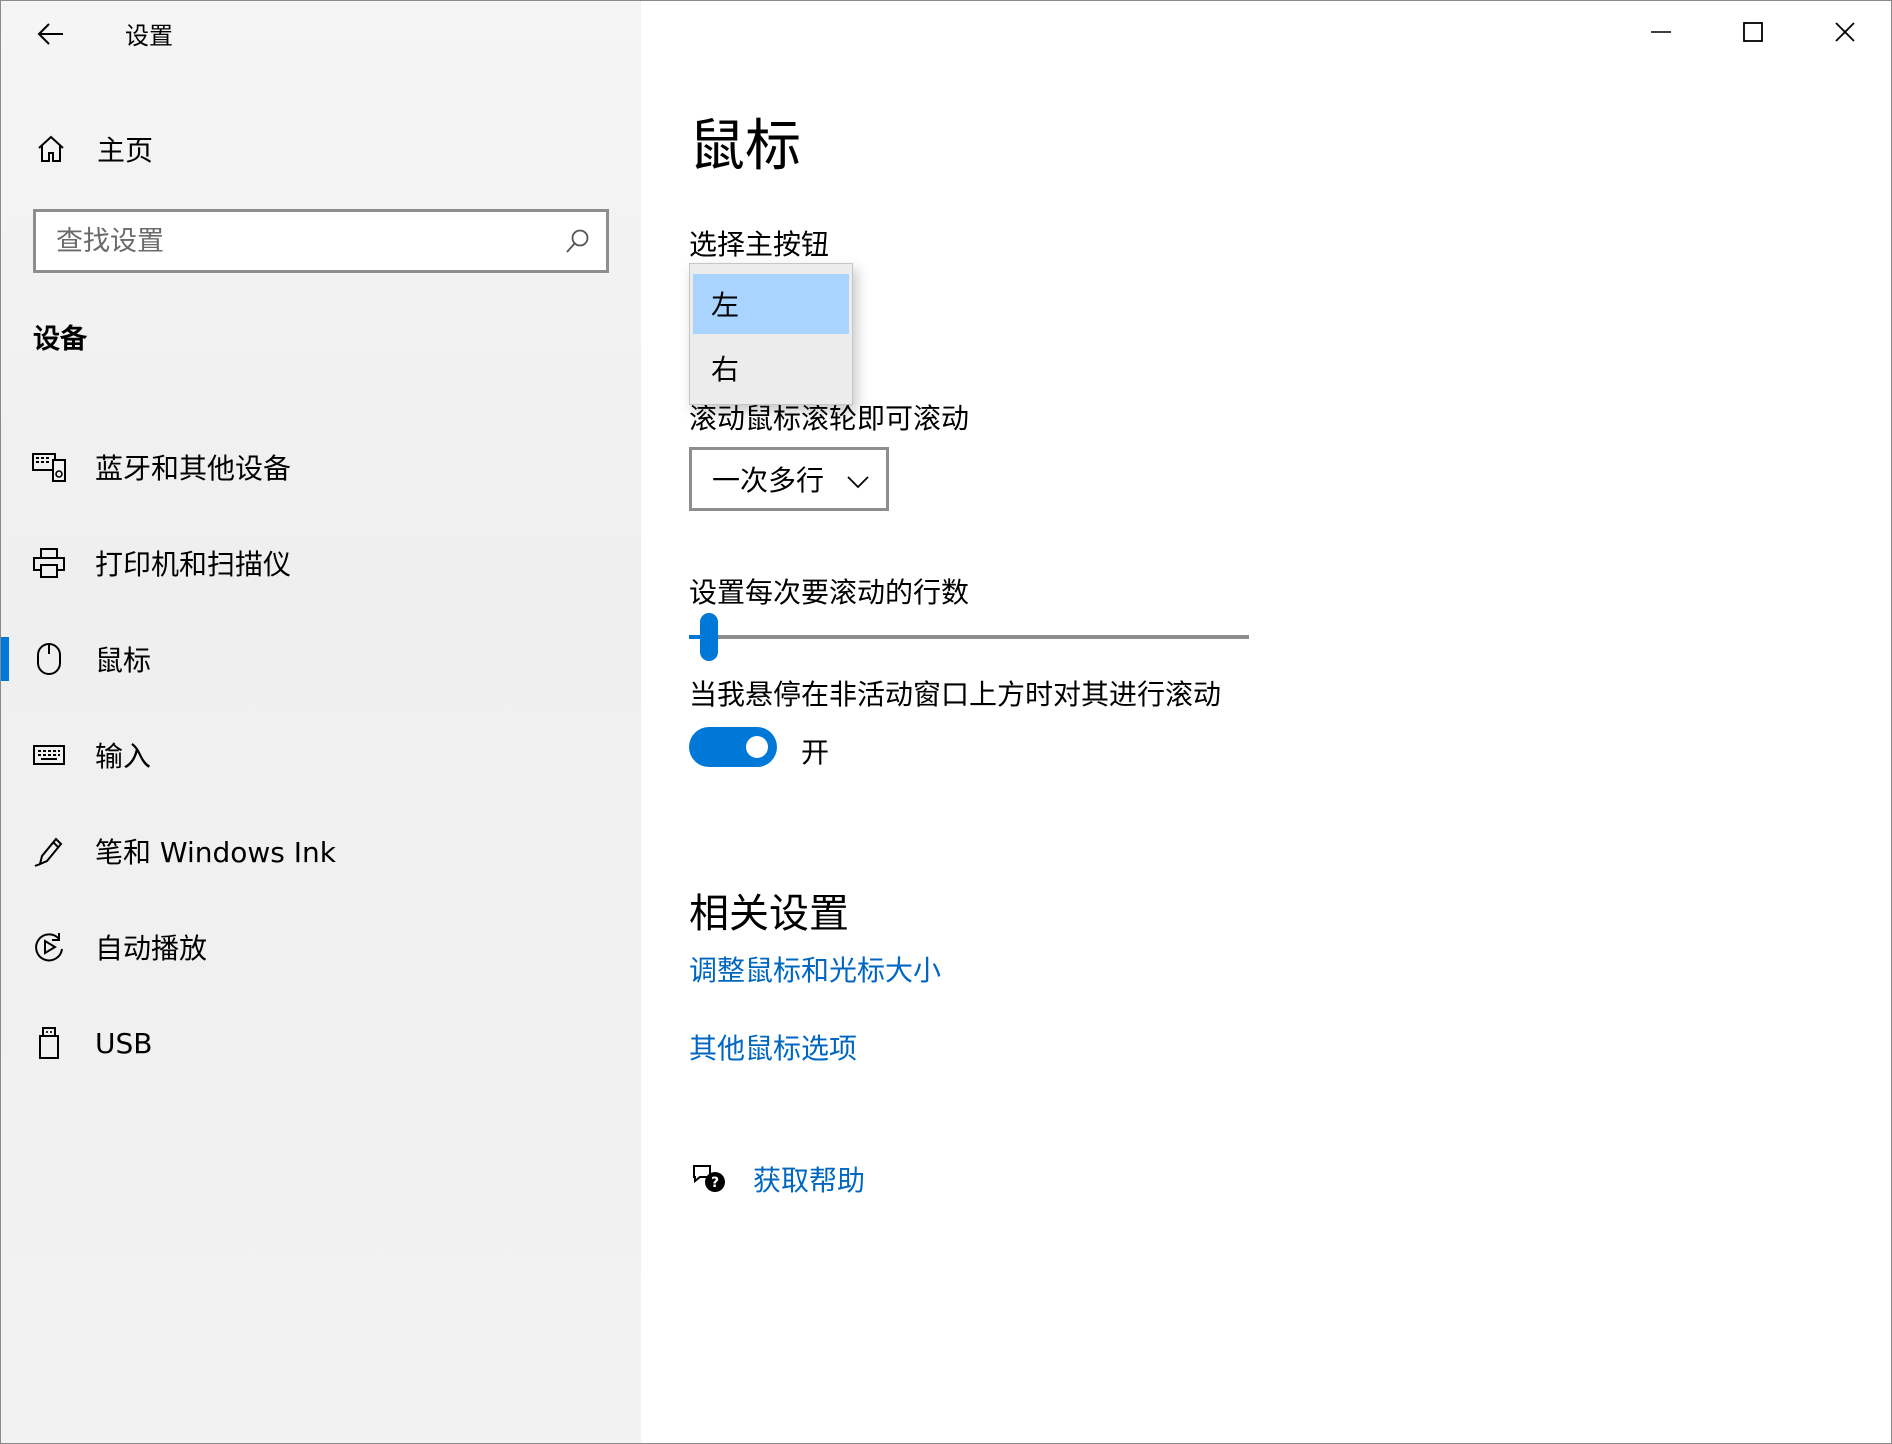 The width and height of the screenshot is (1892, 1444). I want to click on related-settings-title: 相关设置, so click(769, 914).